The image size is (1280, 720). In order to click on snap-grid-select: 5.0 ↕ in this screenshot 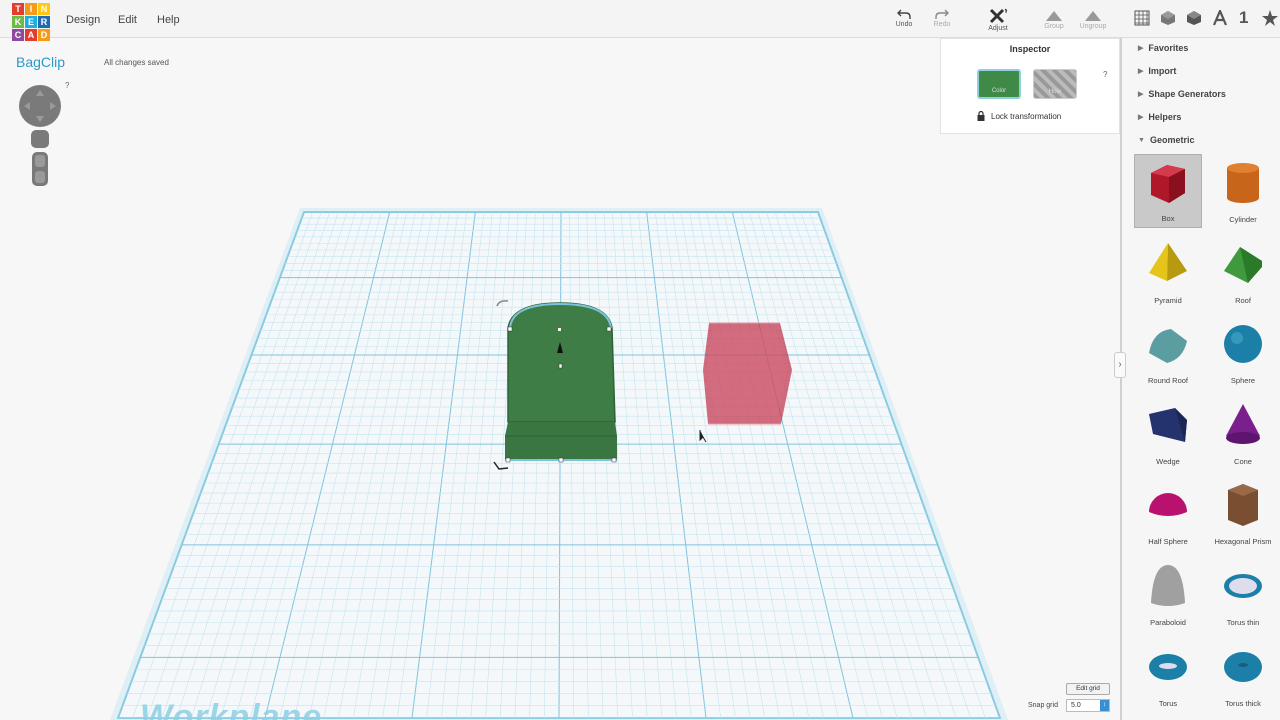, I will do `click(1088, 705)`.